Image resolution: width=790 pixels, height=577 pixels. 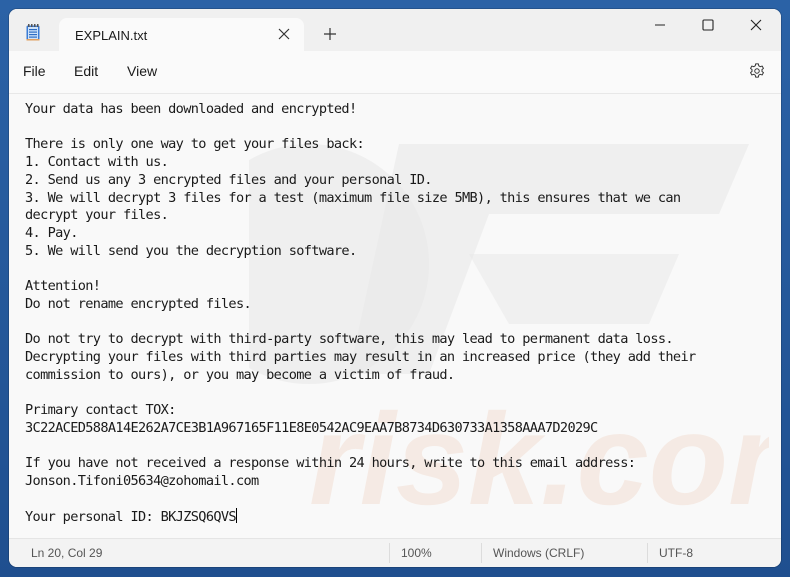 I want to click on title-bar: EXPLAIN.txt, so click(x=395, y=30).